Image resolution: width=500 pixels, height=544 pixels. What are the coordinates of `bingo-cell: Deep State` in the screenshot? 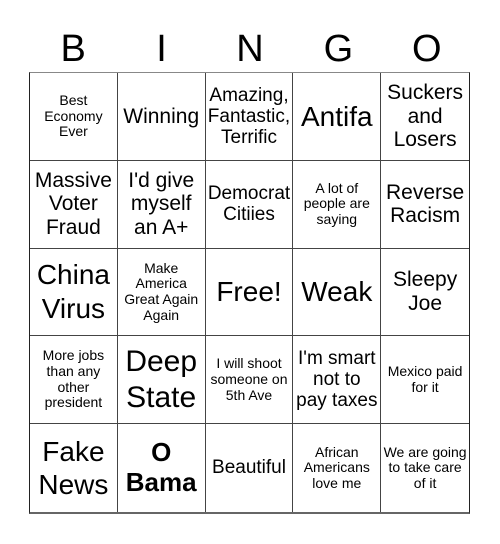 It's located at (161, 380).